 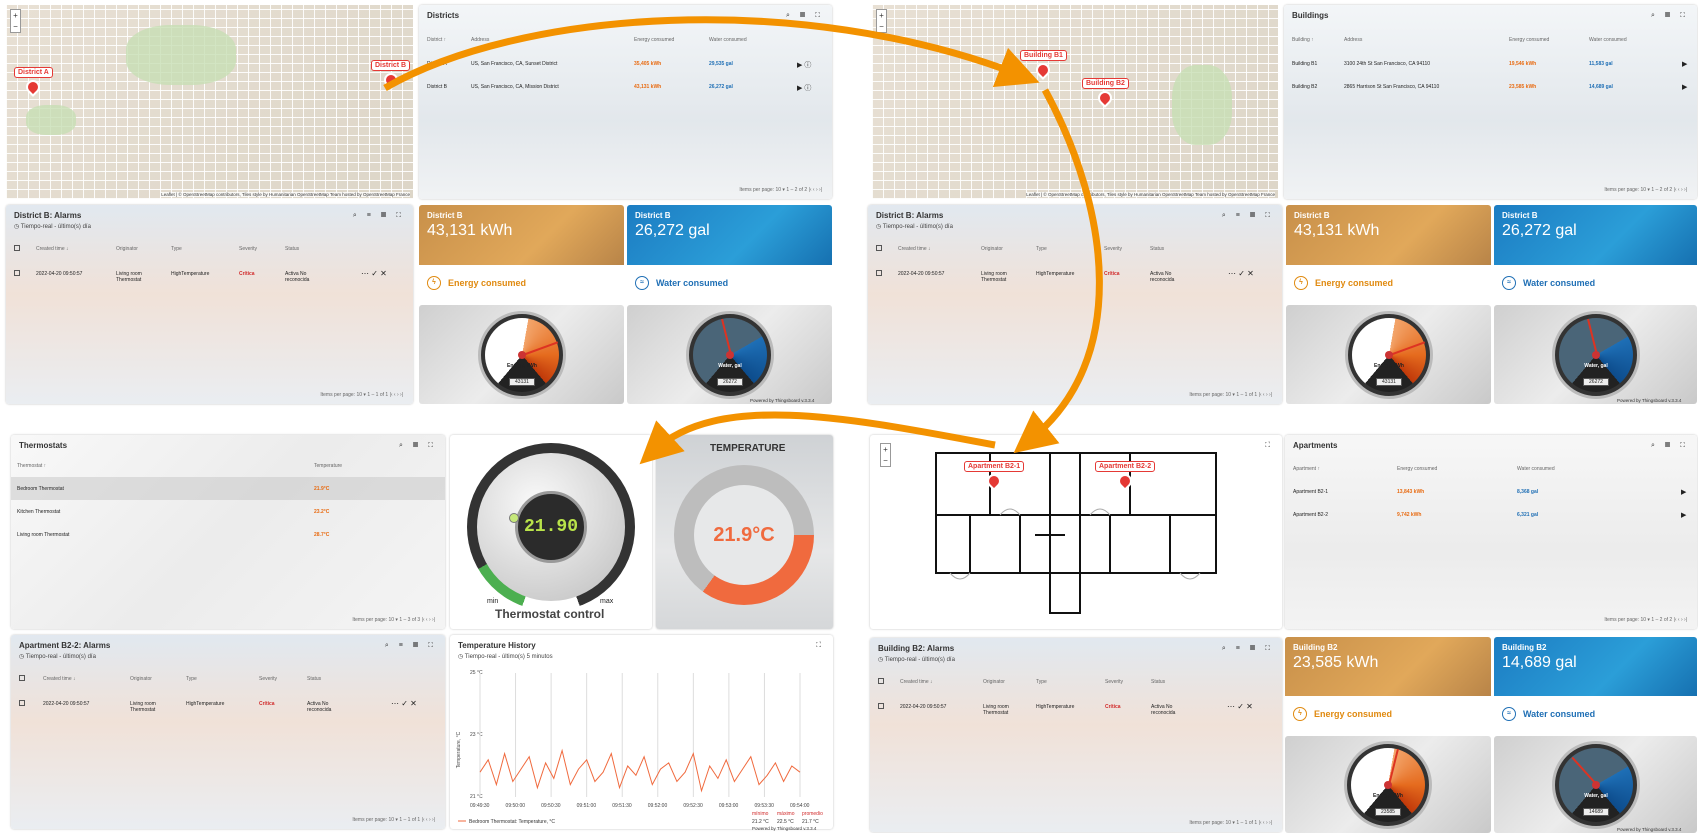 I want to click on col-header: District ↑, so click(x=436, y=40).